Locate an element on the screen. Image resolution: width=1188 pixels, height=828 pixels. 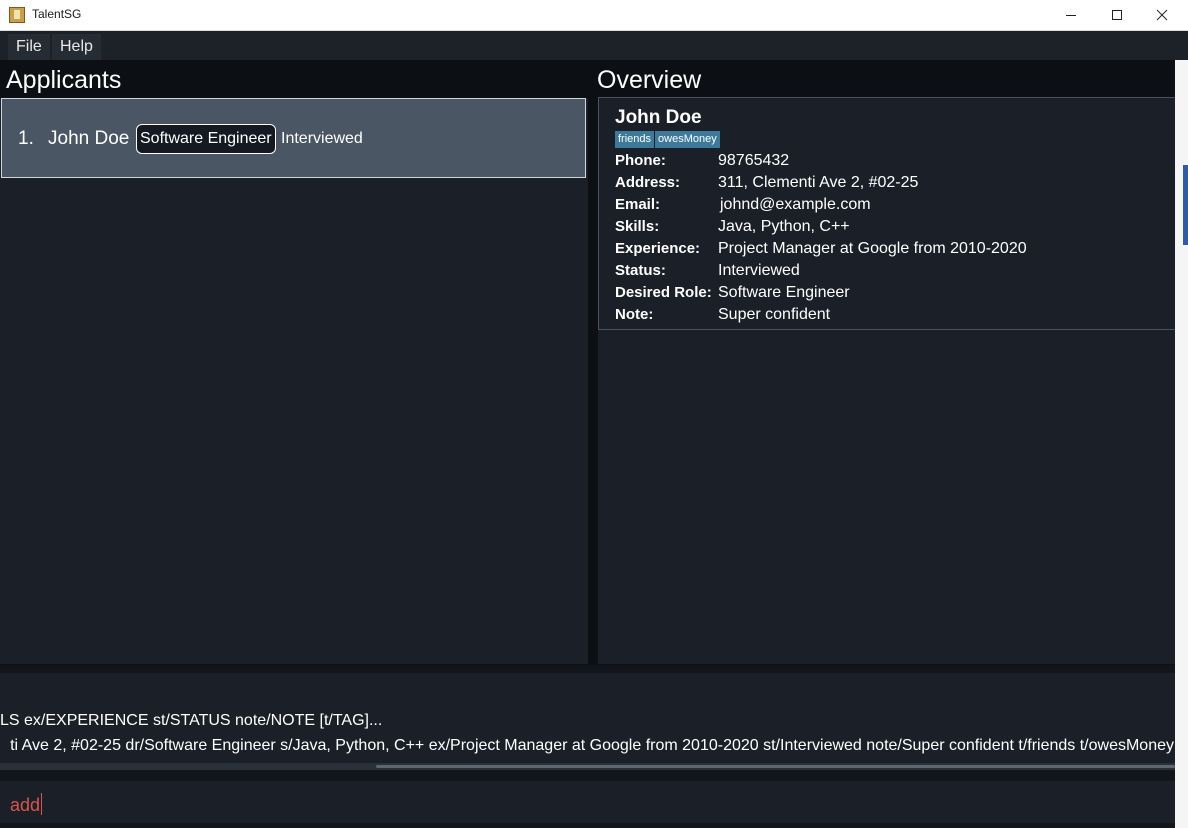
field-email: Email: johnd@example.com is located at coordinates (821, 205).